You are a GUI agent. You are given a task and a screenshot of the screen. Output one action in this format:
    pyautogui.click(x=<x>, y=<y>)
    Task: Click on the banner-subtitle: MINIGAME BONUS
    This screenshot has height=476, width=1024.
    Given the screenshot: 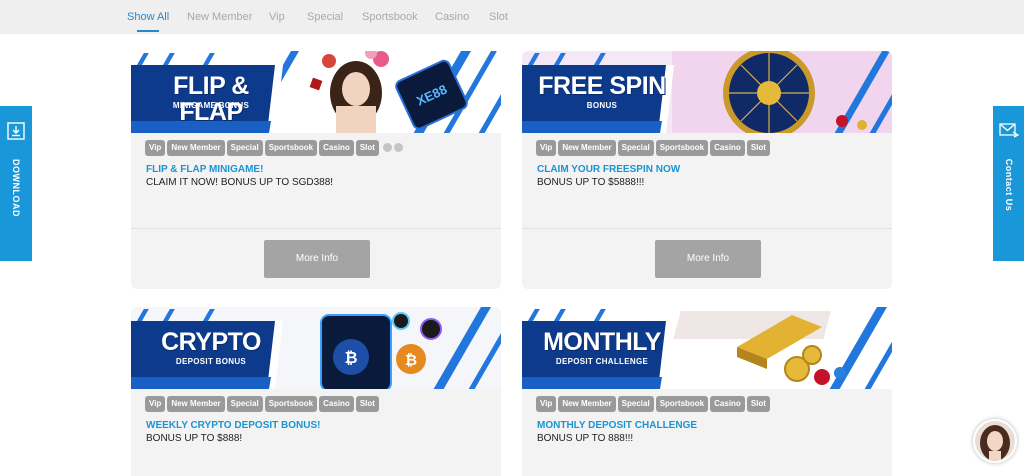 What is the action you would take?
    pyautogui.click(x=211, y=105)
    